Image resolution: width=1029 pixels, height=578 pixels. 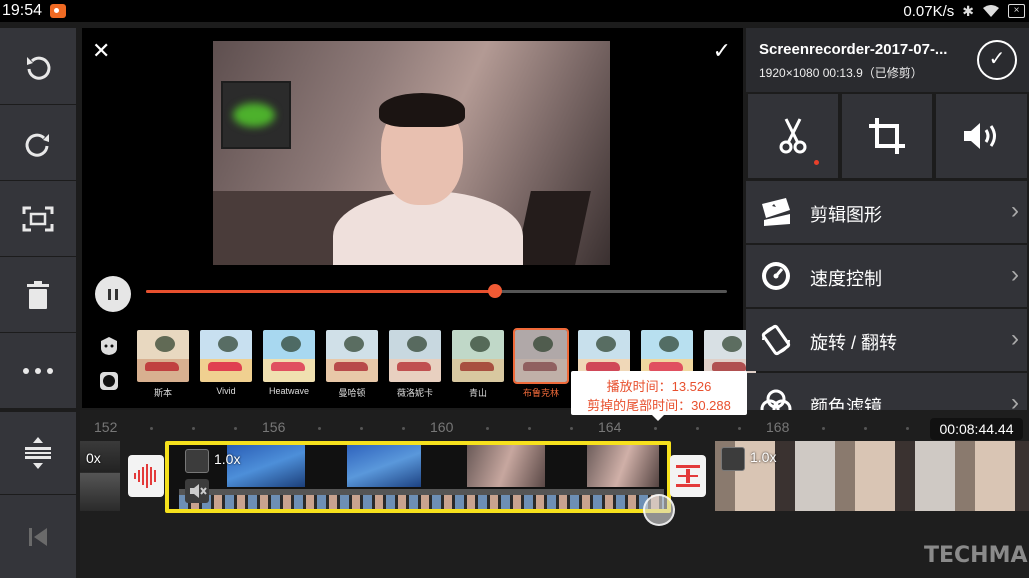 What do you see at coordinates (776, 276) in the screenshot?
I see `speedometer-icon` at bounding box center [776, 276].